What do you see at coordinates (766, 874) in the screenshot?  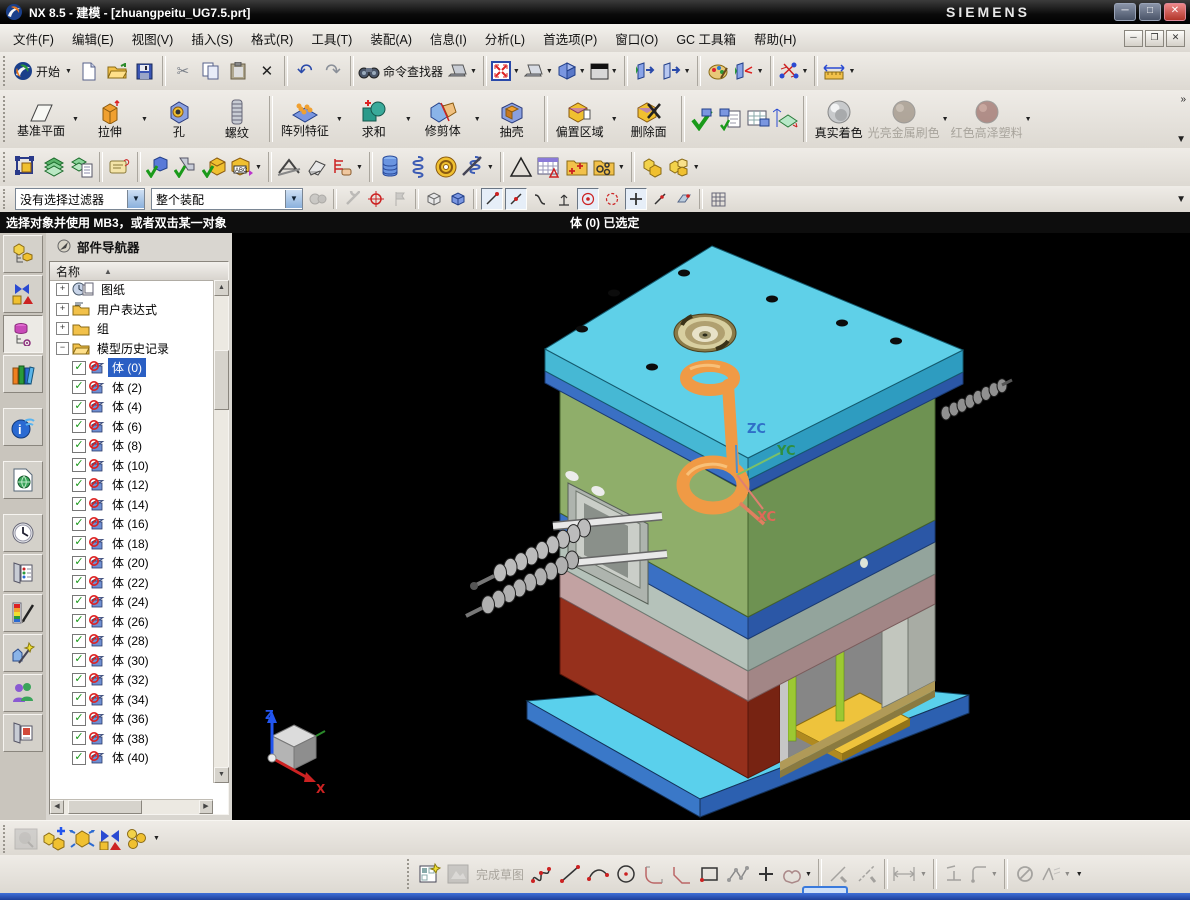 I see `point-button` at bounding box center [766, 874].